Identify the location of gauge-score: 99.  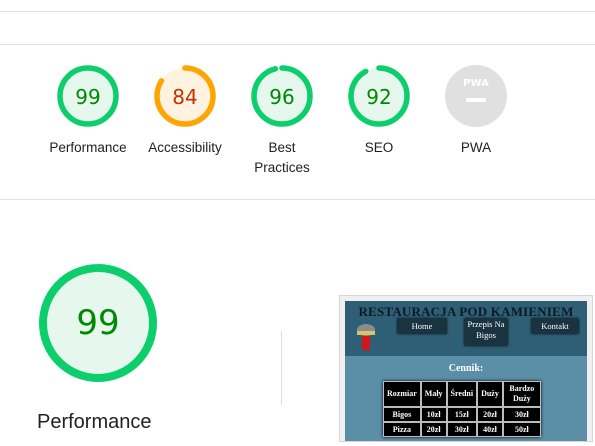
(87, 97).